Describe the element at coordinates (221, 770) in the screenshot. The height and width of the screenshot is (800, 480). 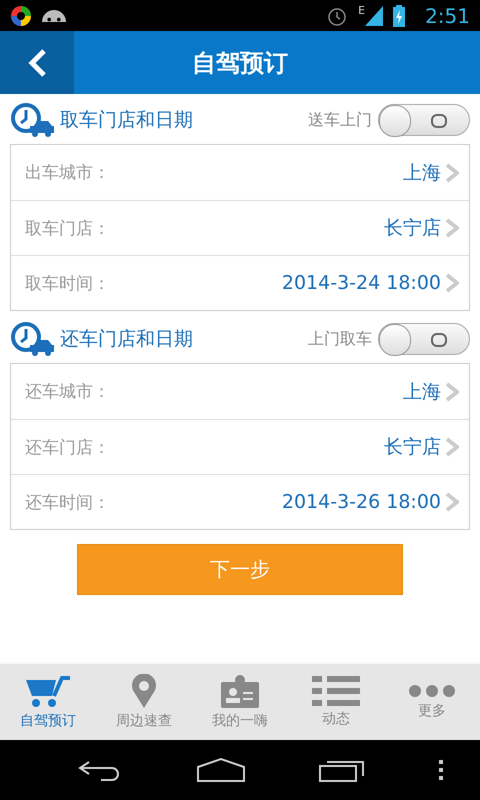
I see `home-icon` at that location.